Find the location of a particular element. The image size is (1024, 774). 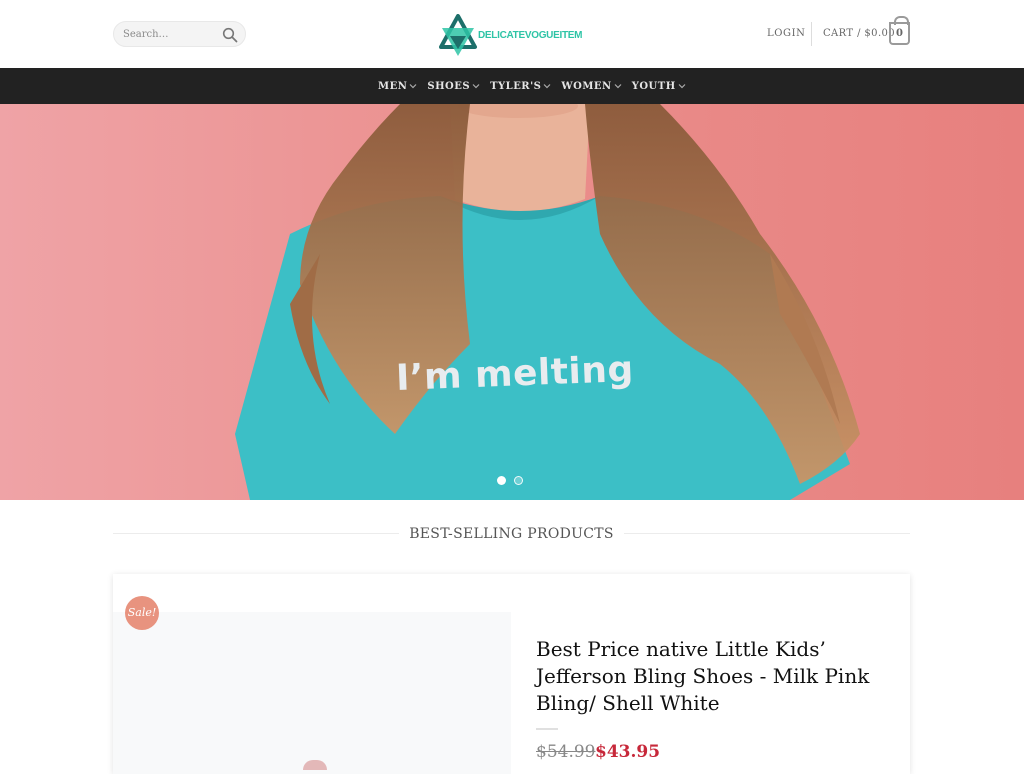

nav-item-label: MEN is located at coordinates (393, 86).